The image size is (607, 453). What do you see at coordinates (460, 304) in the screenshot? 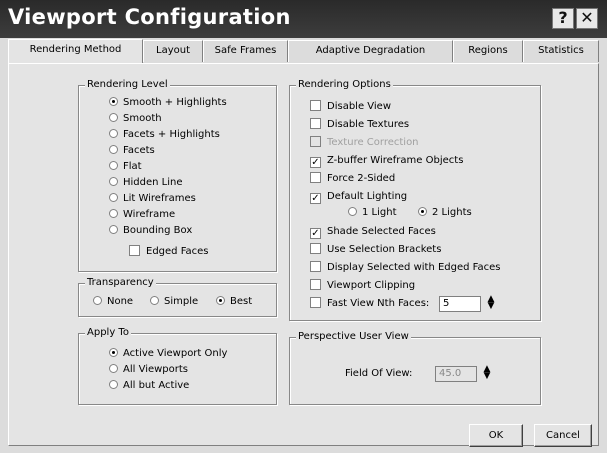
I see `fast-view-nth-faces-input: 5` at bounding box center [460, 304].